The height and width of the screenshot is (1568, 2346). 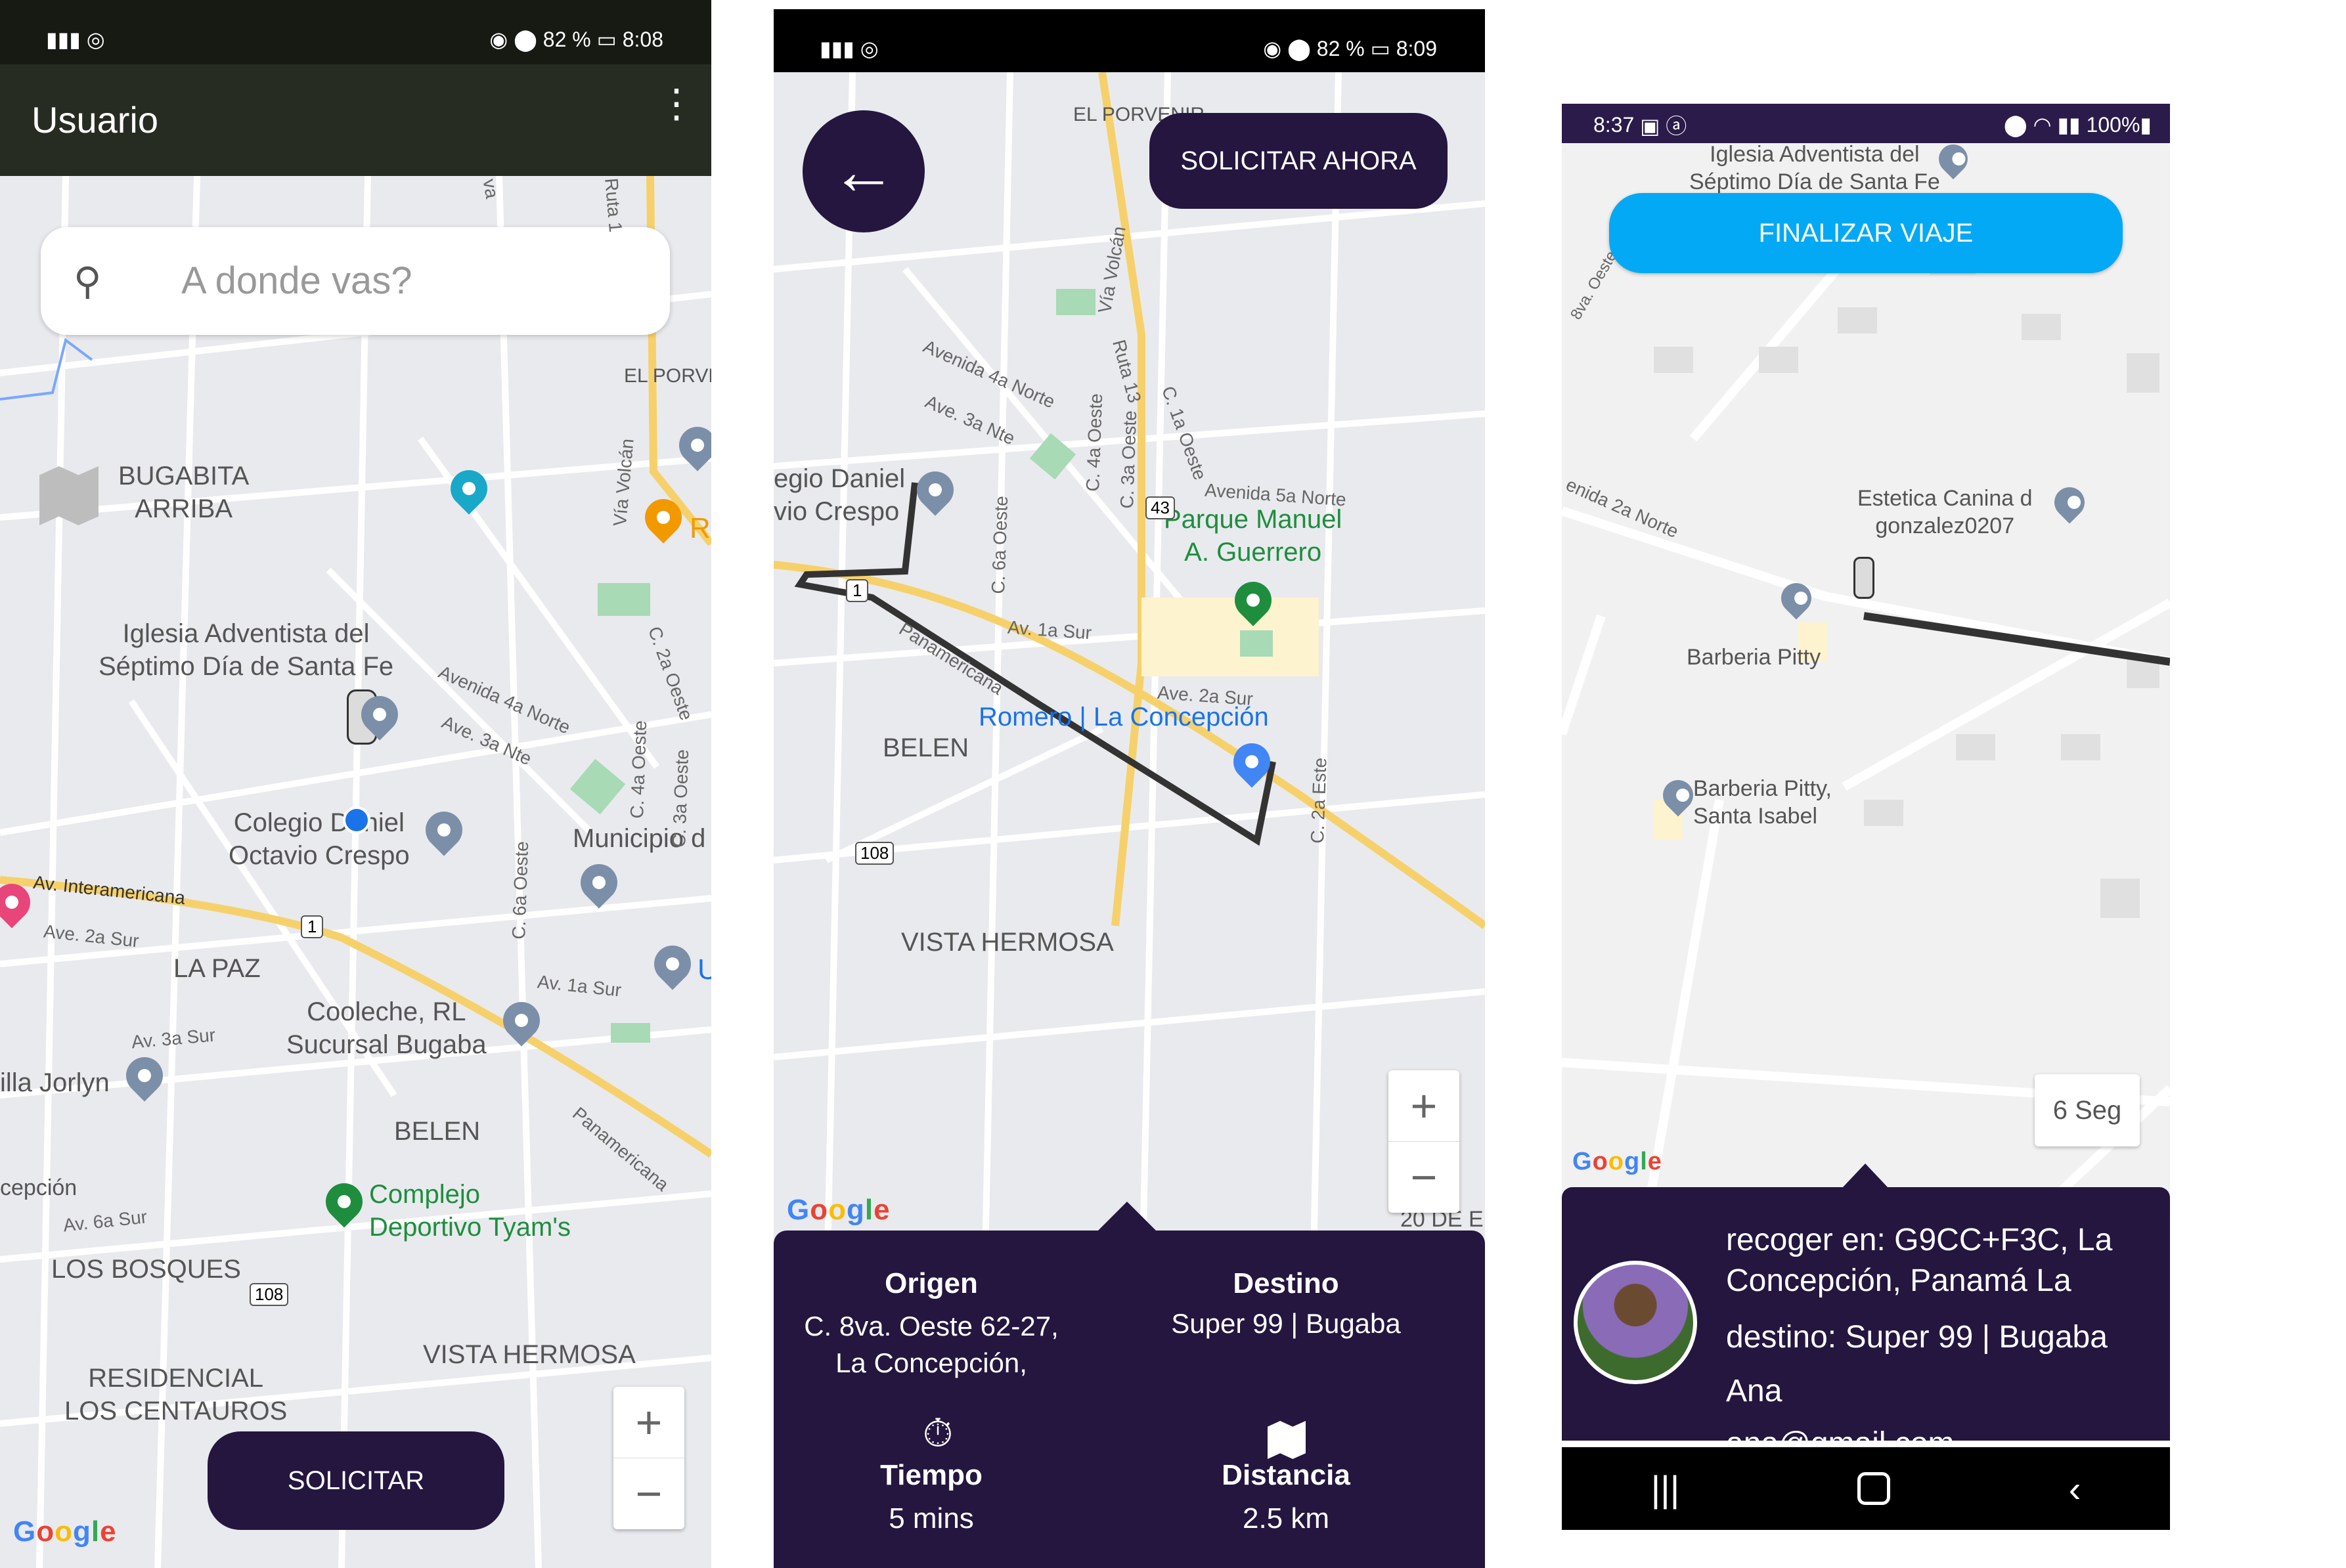 I want to click on destination-text: destino: Super 99 | Bugaba, so click(x=1917, y=1338).